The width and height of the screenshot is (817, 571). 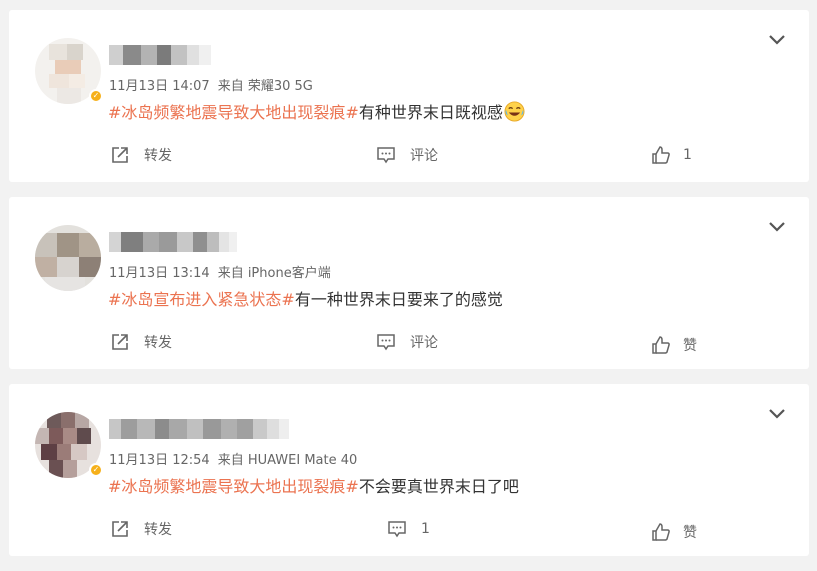 I want to click on post-text: #冰岛宣布进入紧急状态# 有一种世界末日要来了的感觉, so click(x=305, y=298).